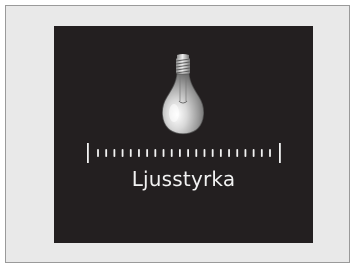  Describe the element at coordinates (183, 179) in the screenshot. I see `brightness-label: Ljusstyrka` at that location.